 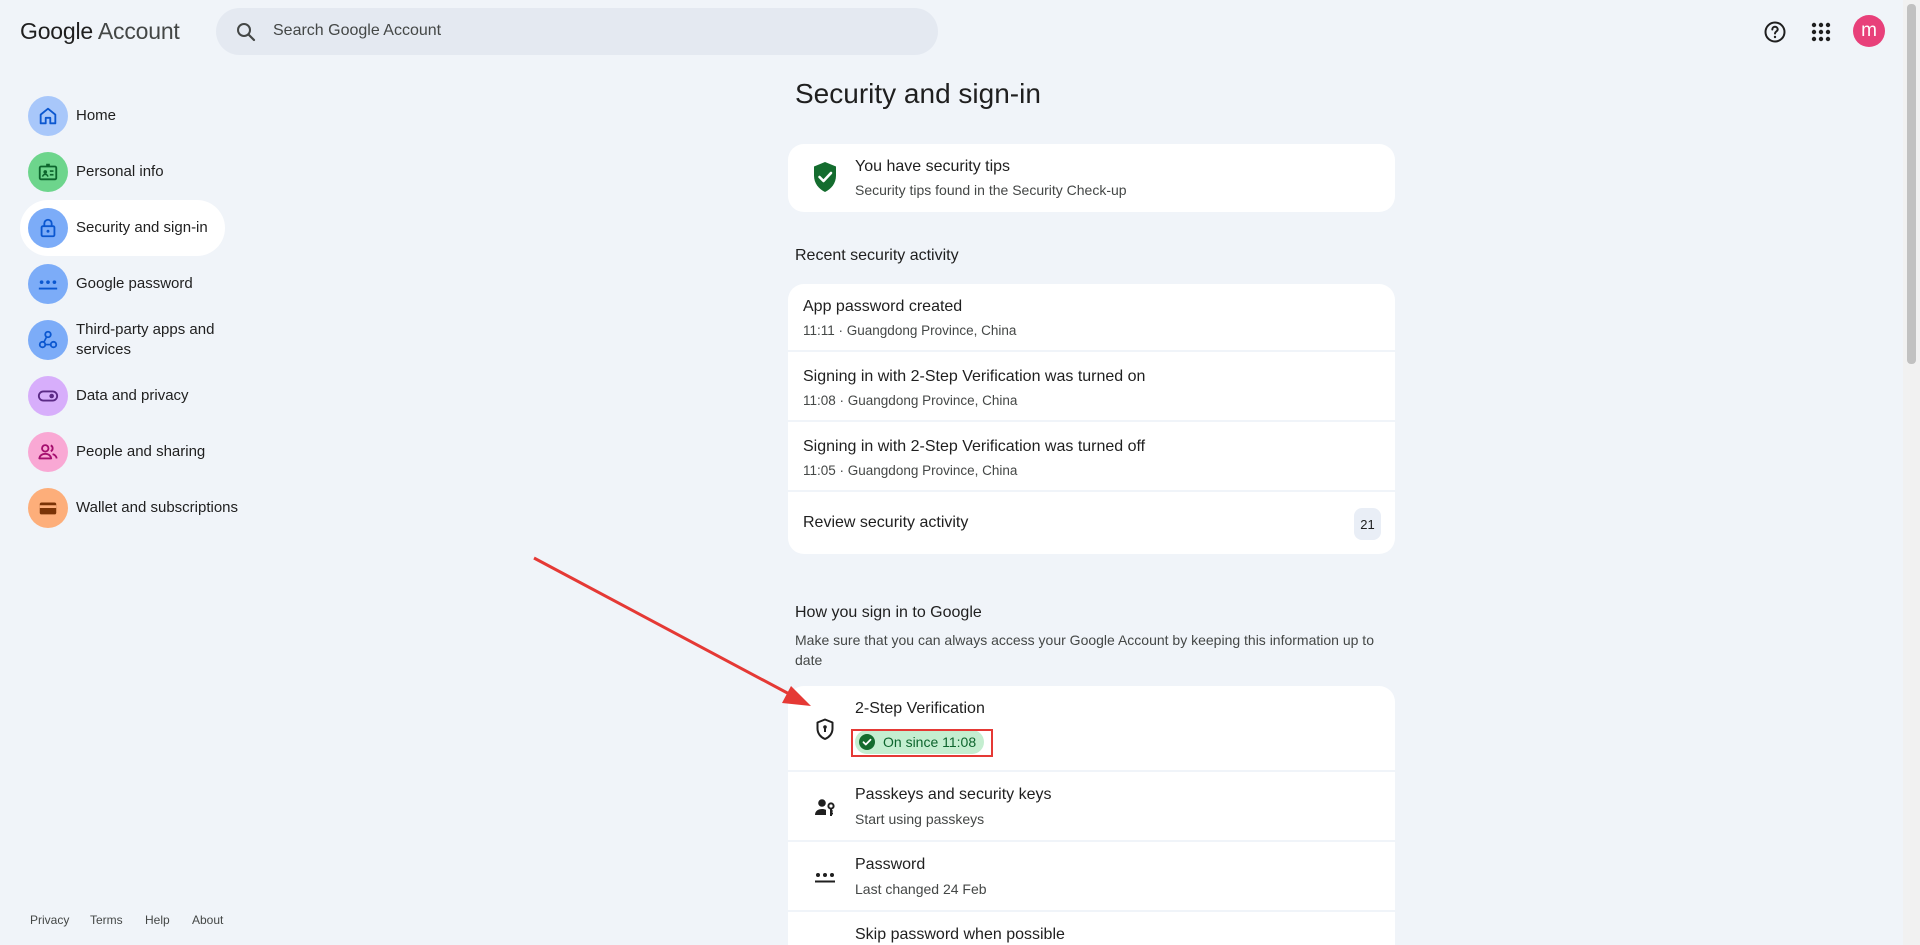 I want to click on review-security-activity-link: Review security activity 21, so click(x=1091, y=524).